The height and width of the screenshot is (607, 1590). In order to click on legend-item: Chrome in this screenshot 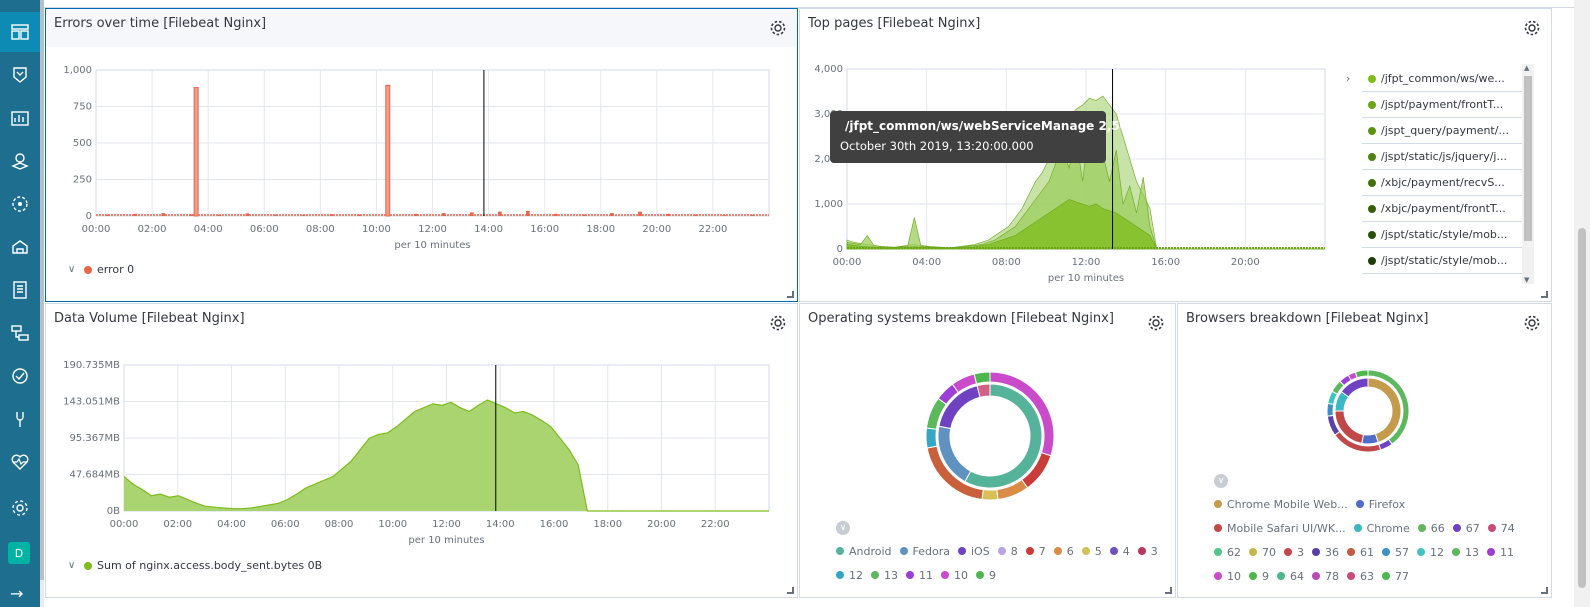, I will do `click(1381, 528)`.